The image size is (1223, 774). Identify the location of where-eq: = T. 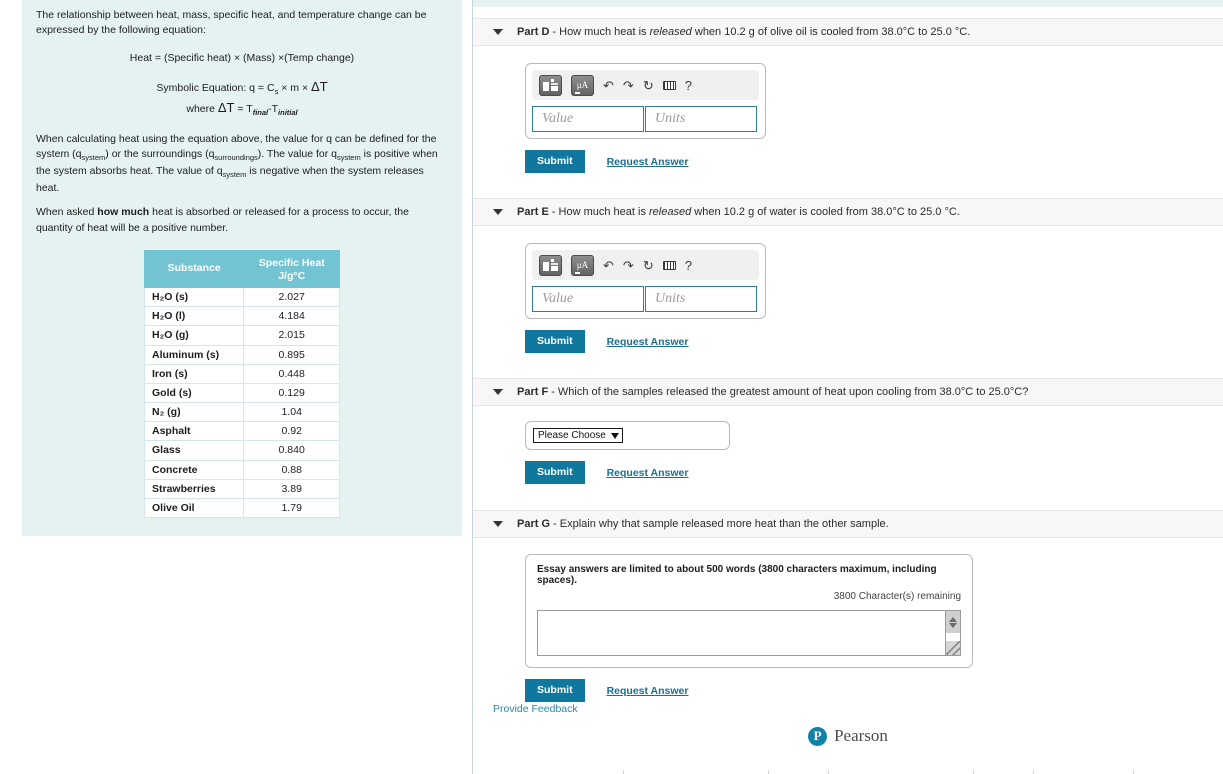
(243, 108).